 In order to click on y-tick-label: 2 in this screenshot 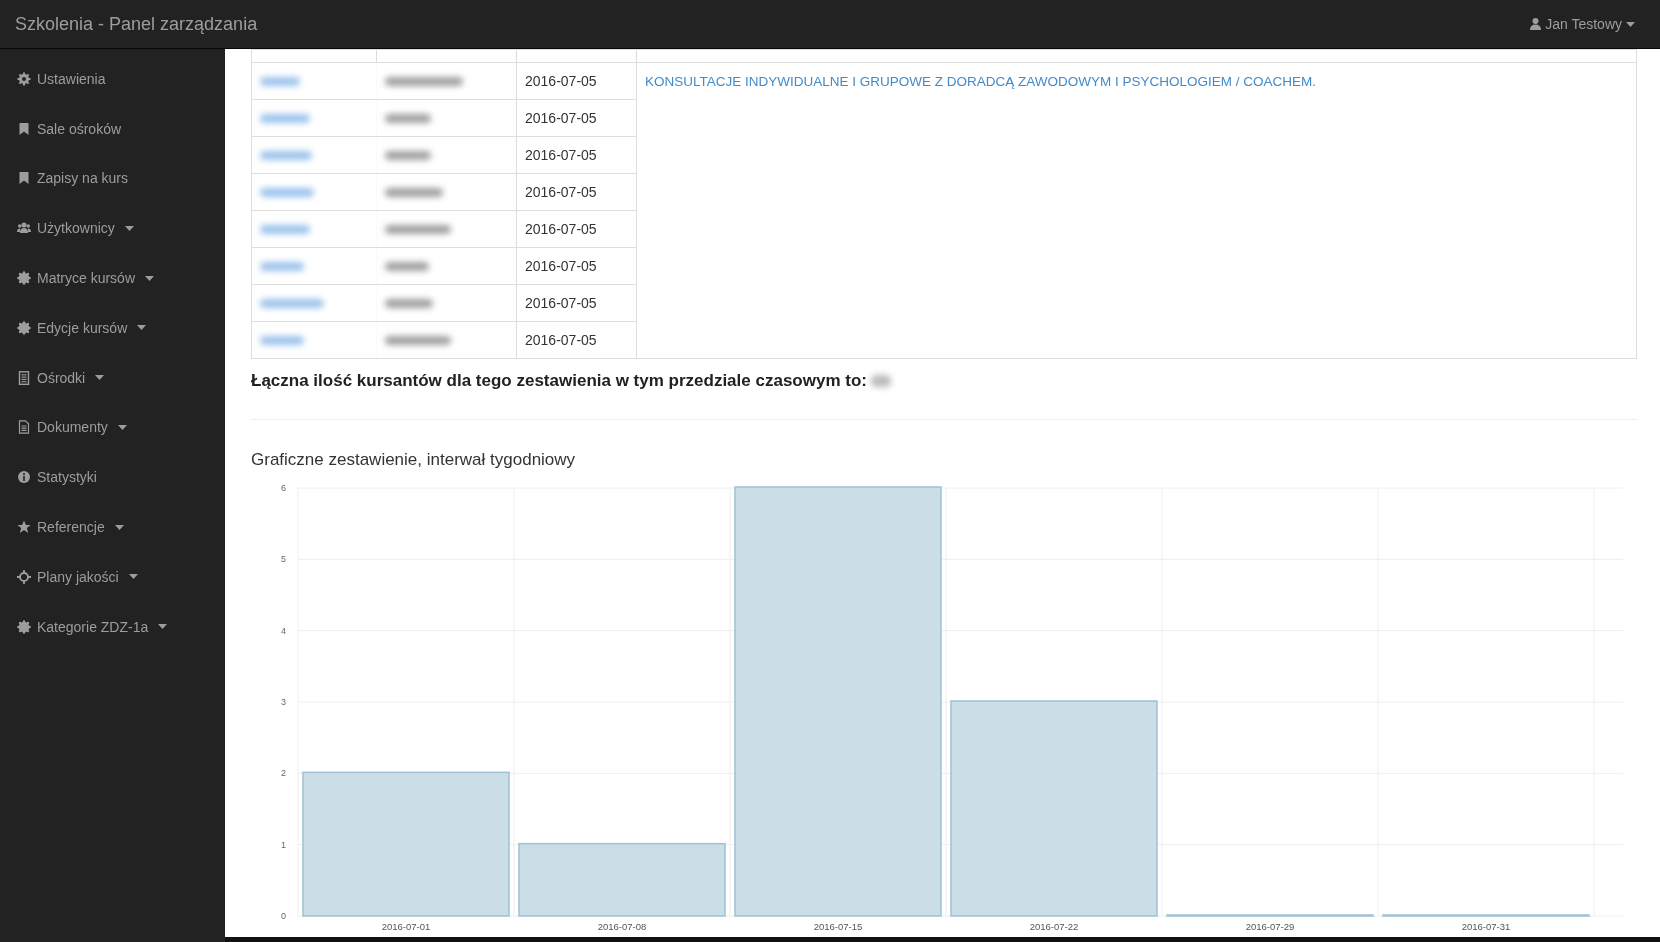, I will do `click(283, 773)`.